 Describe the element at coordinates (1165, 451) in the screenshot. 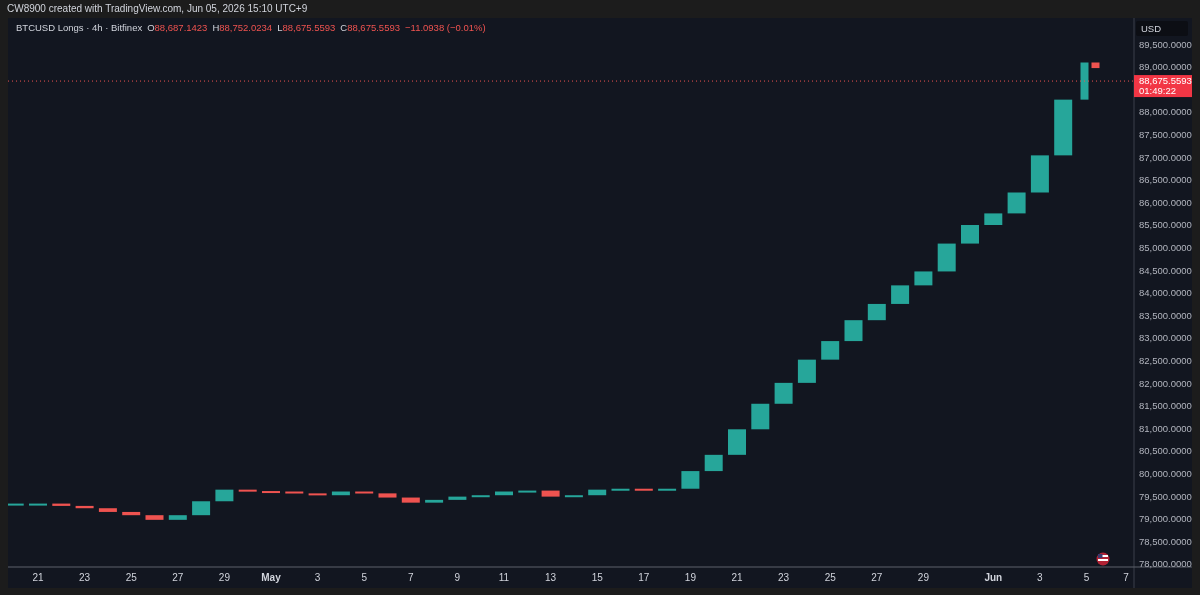

I see `price-axis-label: 80,500.0000` at that location.